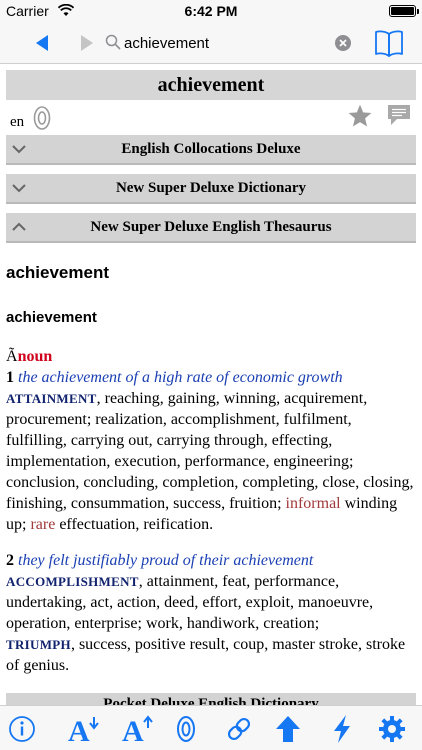  Describe the element at coordinates (51, 398) in the screenshot. I see `head-synonym: ATTAINMENT` at that location.